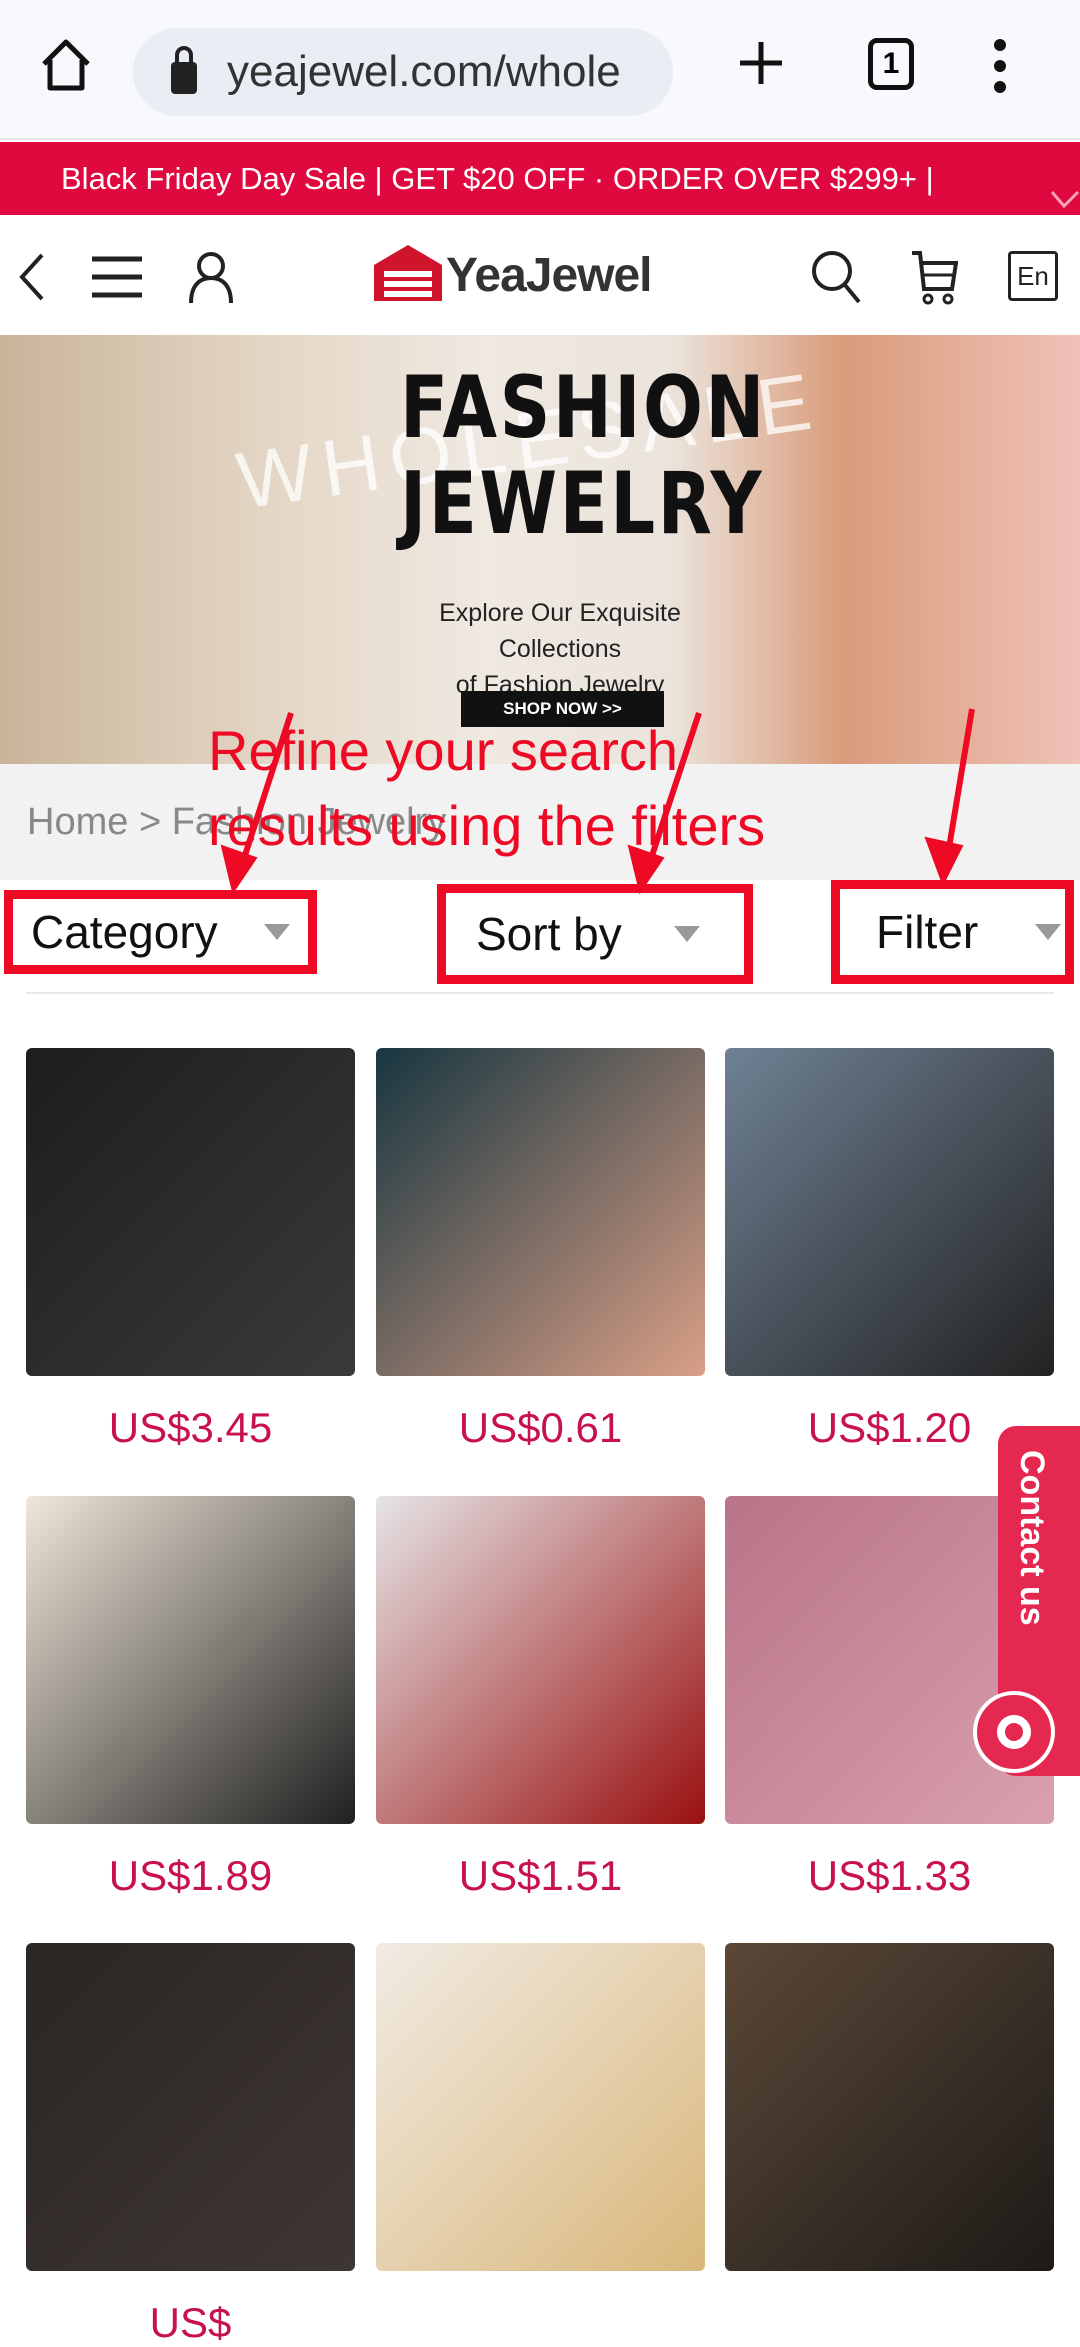  Describe the element at coordinates (1014, 1732) in the screenshot. I see `chat-icon` at that location.